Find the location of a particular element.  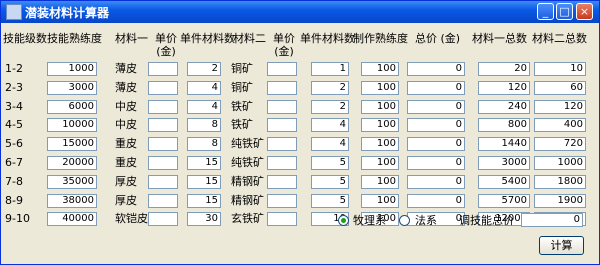

sum-material-1-input: 5400 is located at coordinates (504, 182).